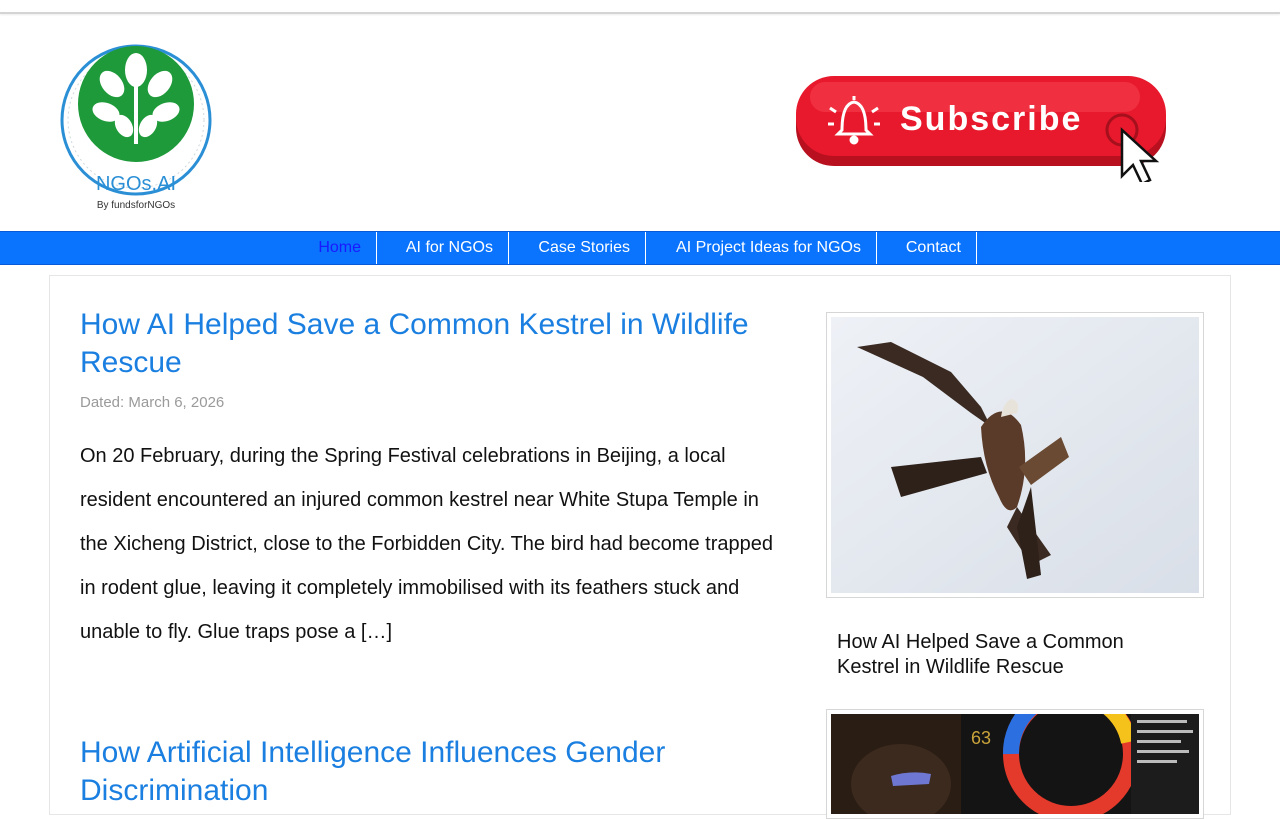 The image size is (1280, 819). I want to click on subscribe-label: Subscribe, so click(991, 119).